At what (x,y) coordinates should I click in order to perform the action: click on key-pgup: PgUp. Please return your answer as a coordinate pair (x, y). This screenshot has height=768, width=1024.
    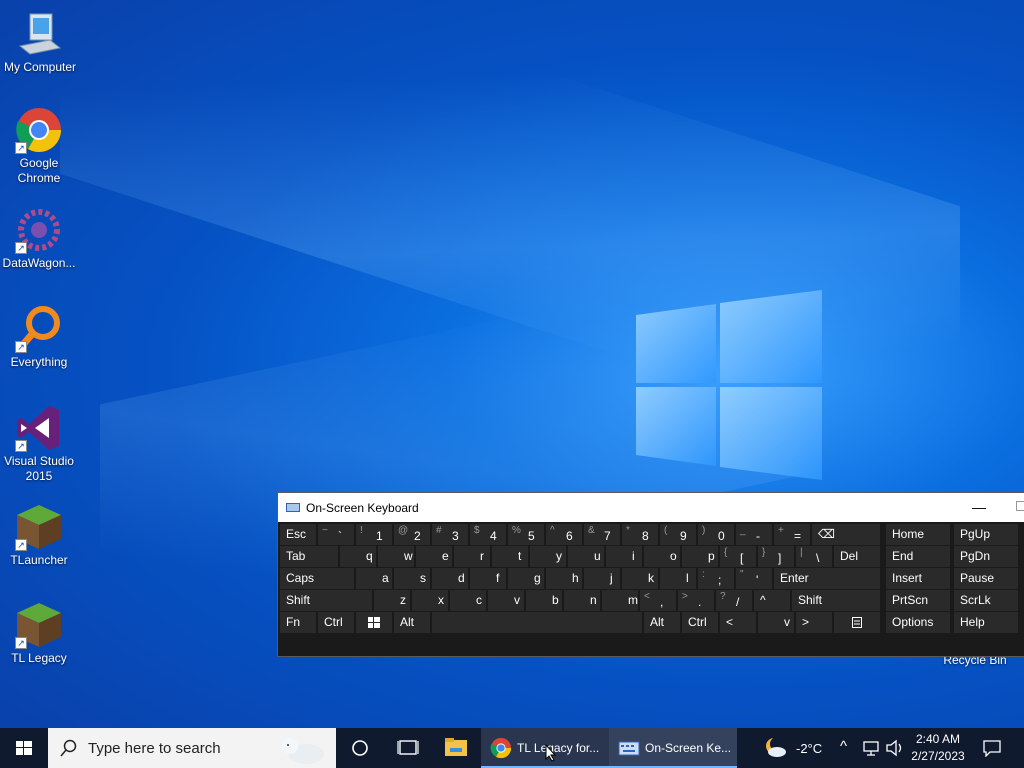
    Looking at the image, I should click on (986, 534).